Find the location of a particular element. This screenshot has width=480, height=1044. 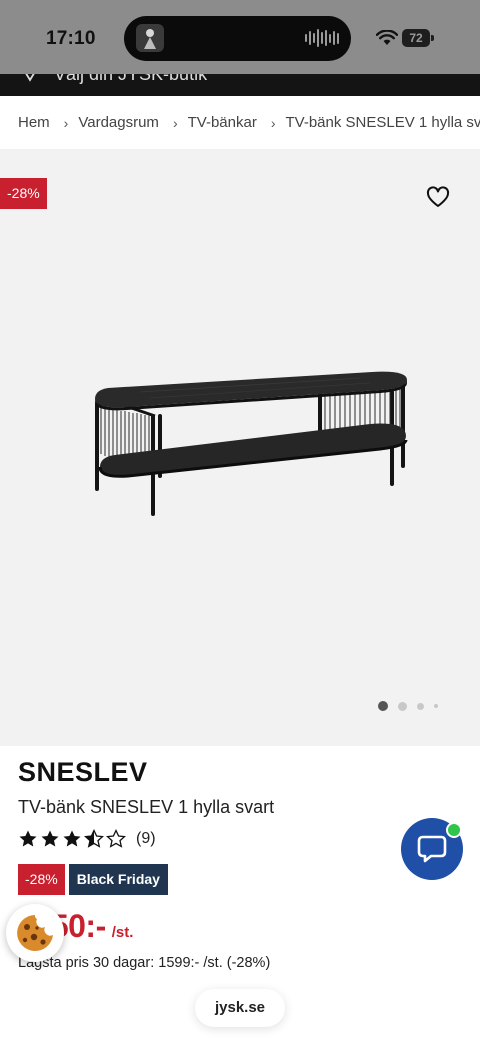

carousel-dots is located at coordinates (408, 706).